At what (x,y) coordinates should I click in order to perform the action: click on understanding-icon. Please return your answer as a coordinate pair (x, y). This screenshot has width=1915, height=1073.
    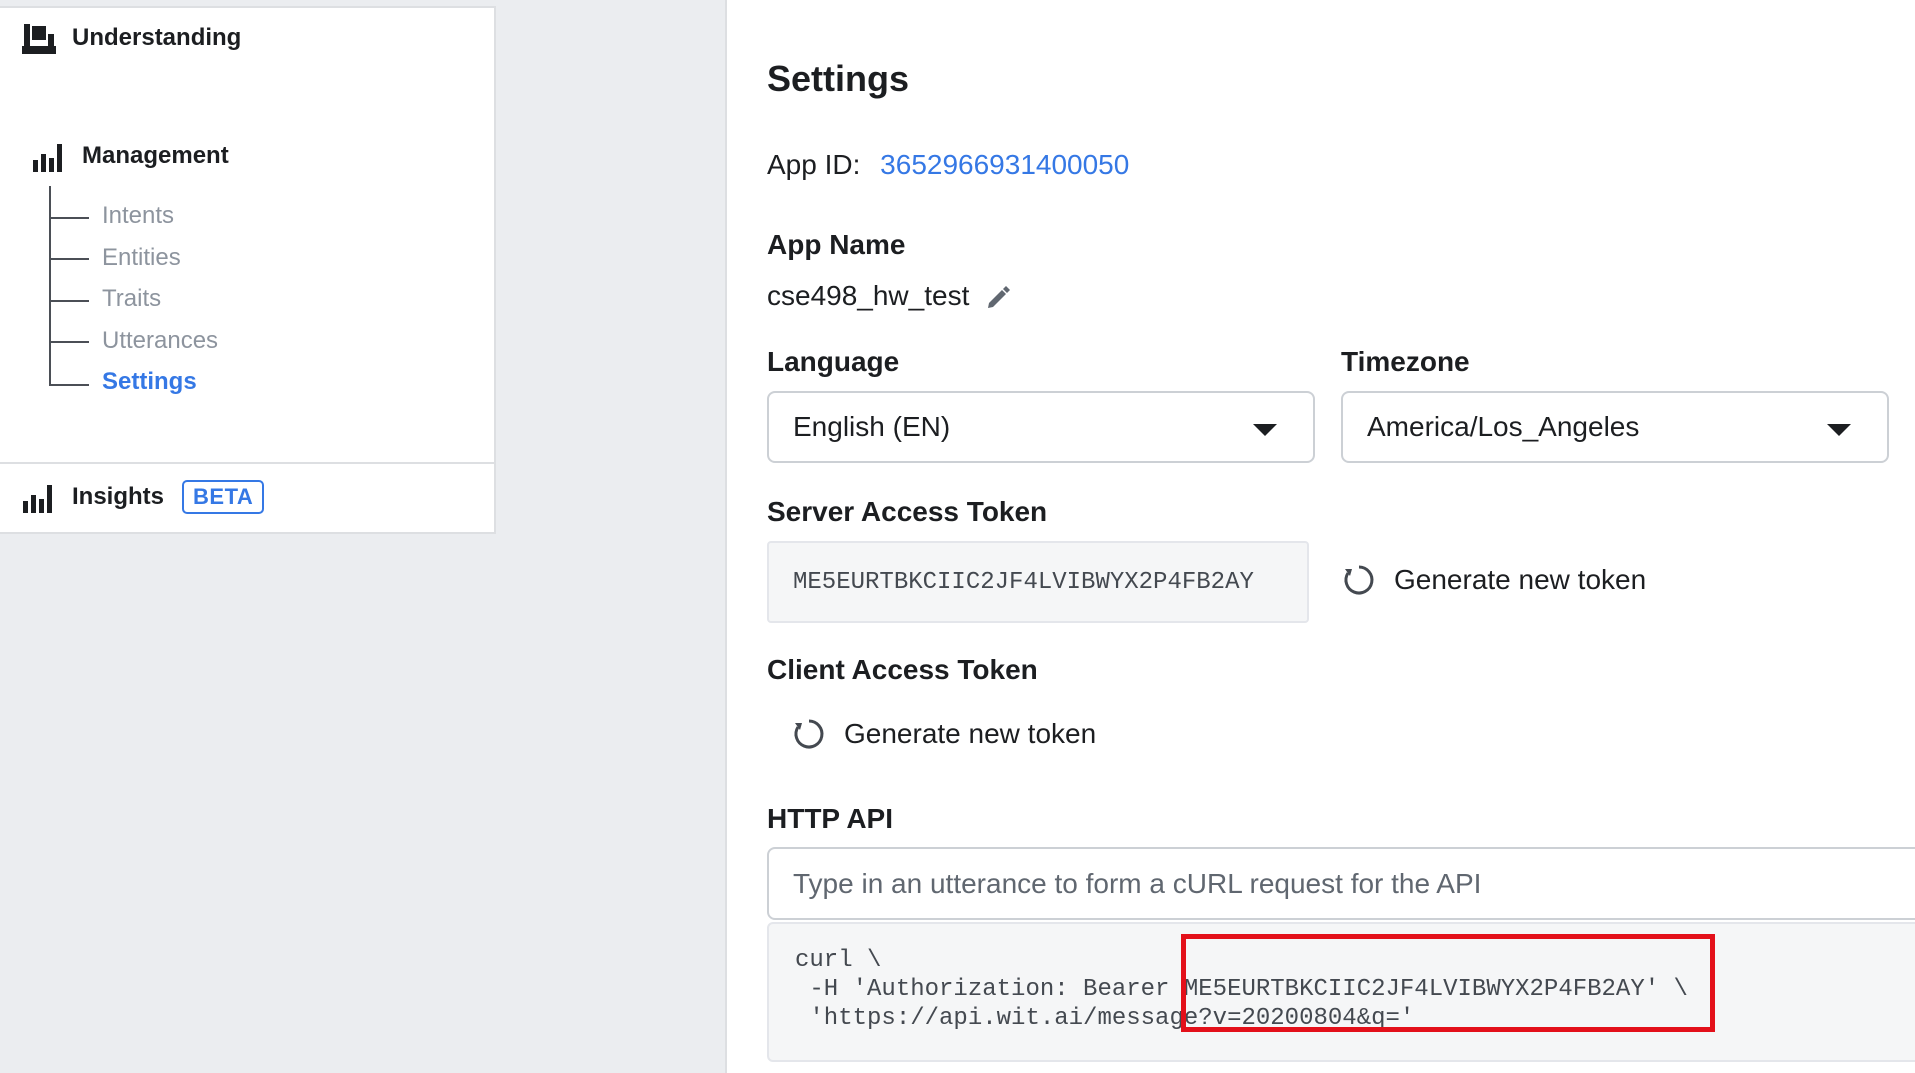
    Looking at the image, I should click on (40, 38).